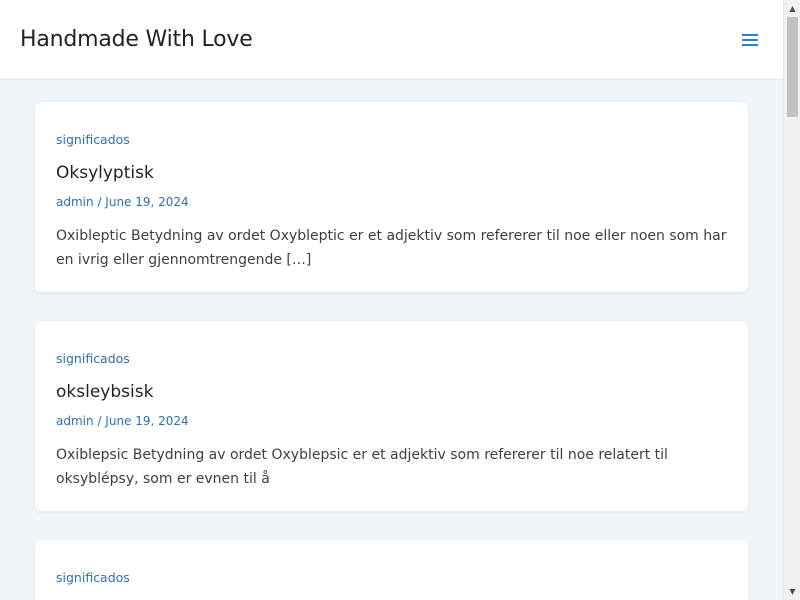 This screenshot has width=800, height=600. What do you see at coordinates (136, 39) in the screenshot?
I see `site-title: Handmade With Love` at bounding box center [136, 39].